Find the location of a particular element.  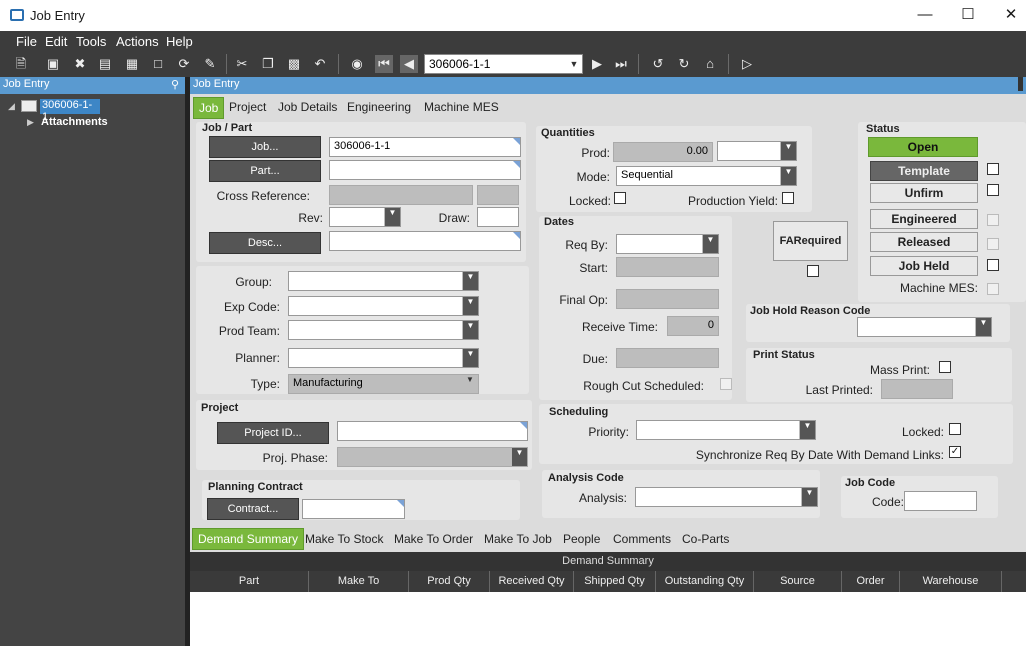

group-select: ▼ is located at coordinates (383, 281).